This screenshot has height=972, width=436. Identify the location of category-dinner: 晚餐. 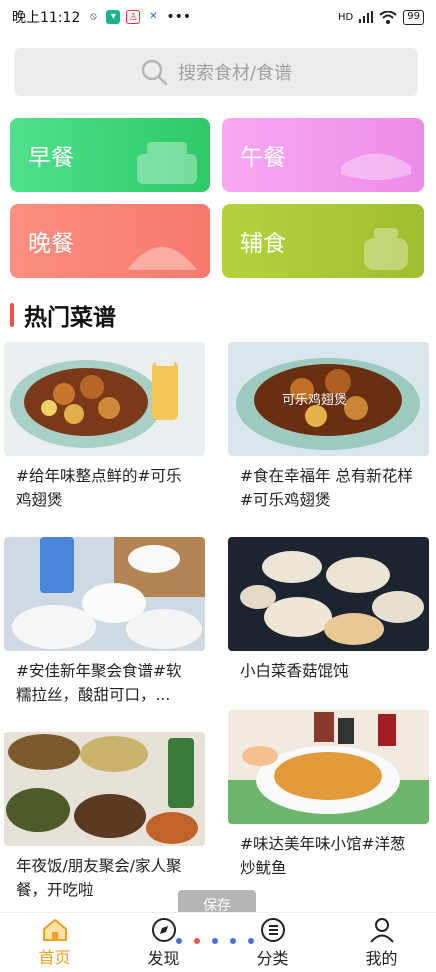
(110, 241).